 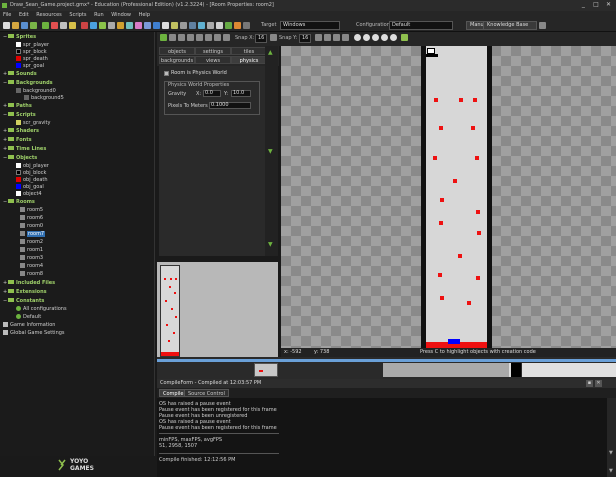 I want to click on snap-x-input: 16, so click(x=261, y=38).